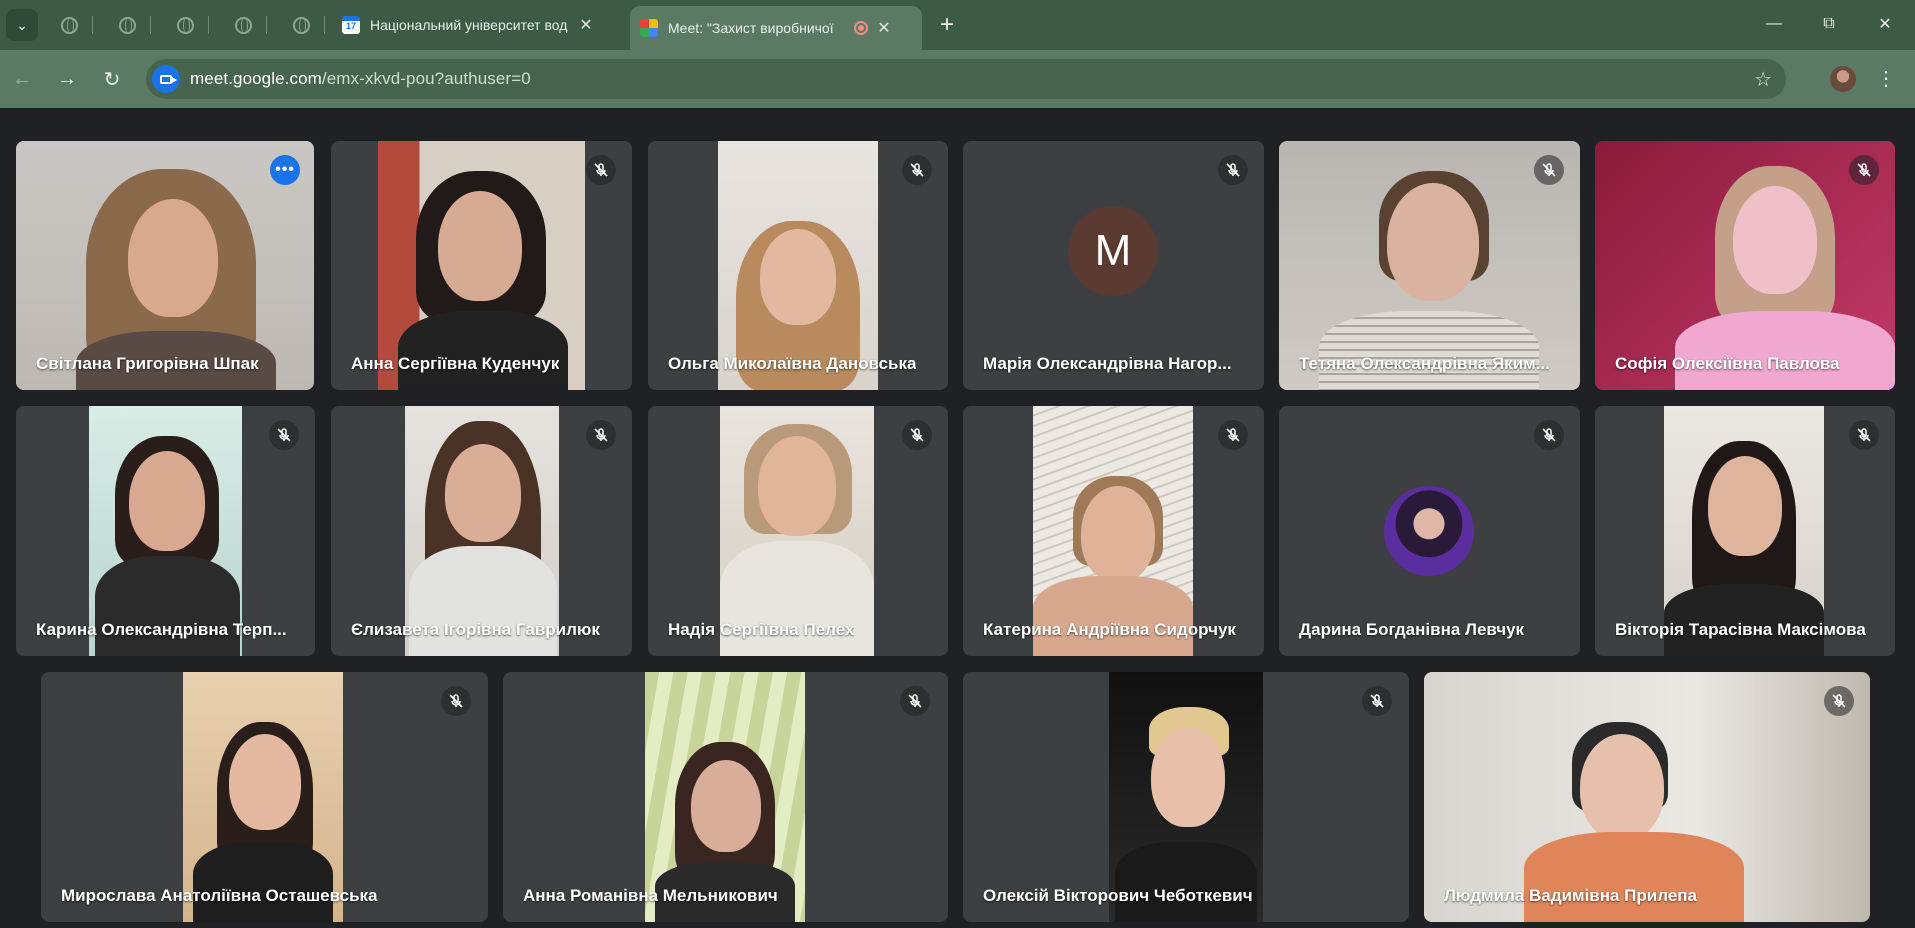 The image size is (1915, 928). What do you see at coordinates (426, 78) in the screenshot?
I see `url-path: /emx-xkvd-pou?authuser=0` at bounding box center [426, 78].